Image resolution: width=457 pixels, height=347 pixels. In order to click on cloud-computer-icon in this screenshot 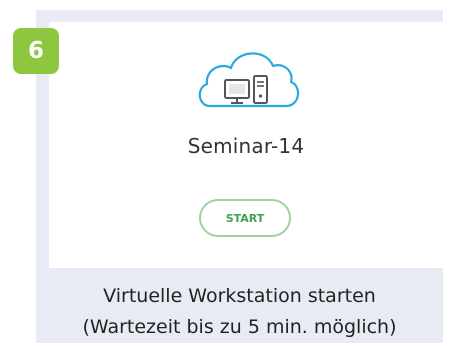, I will do `click(248, 79)`.